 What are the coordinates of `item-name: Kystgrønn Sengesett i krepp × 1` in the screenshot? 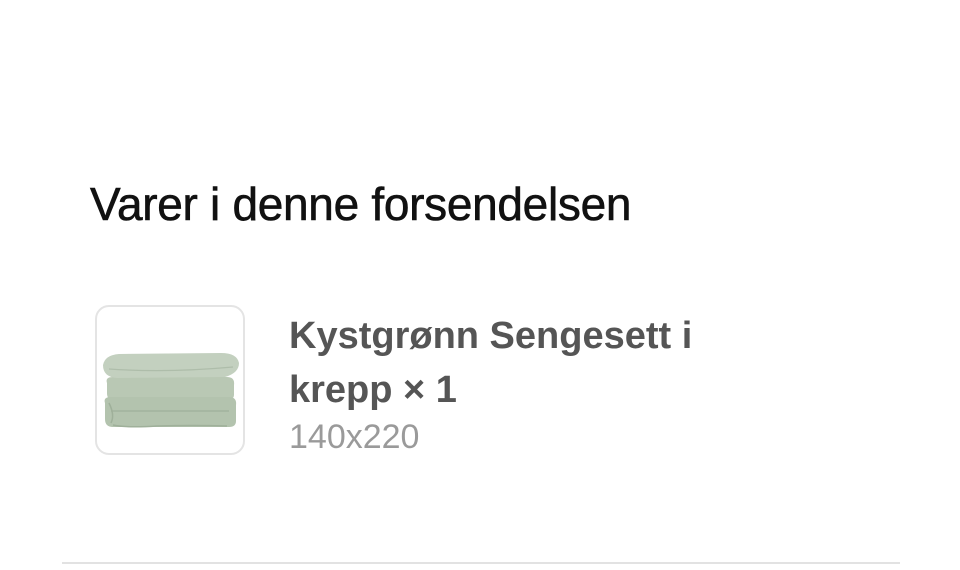 It's located at (539, 363).